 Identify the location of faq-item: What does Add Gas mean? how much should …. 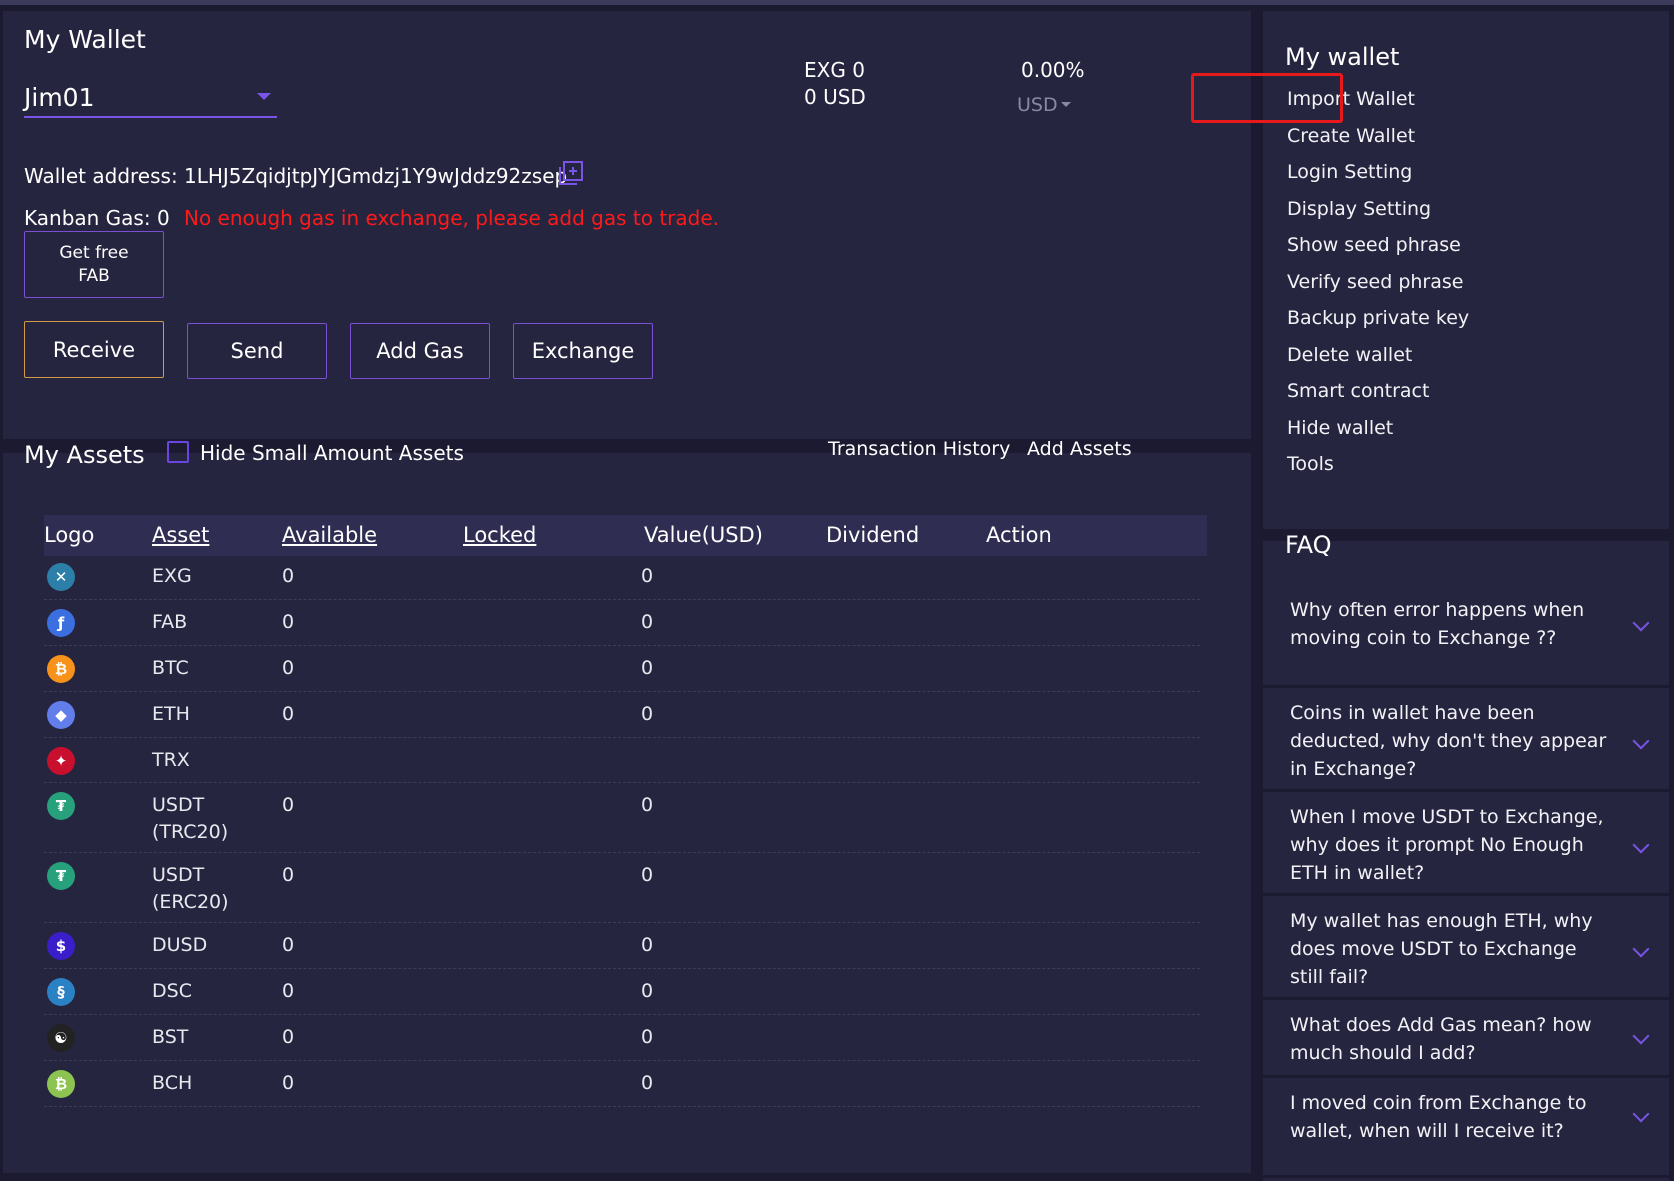
(1466, 1039).